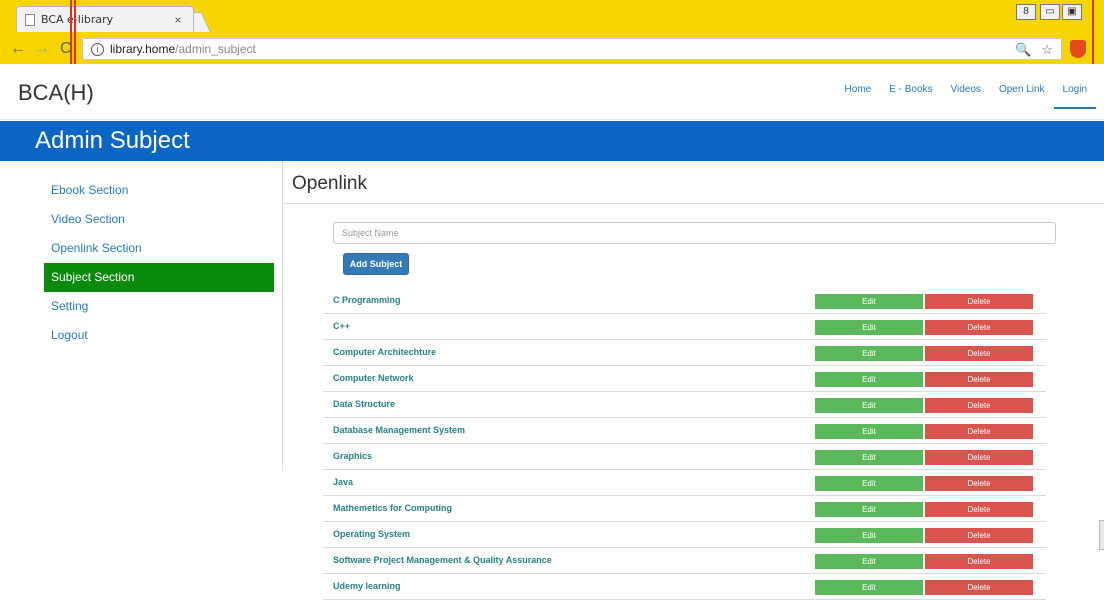  What do you see at coordinates (159, 306) in the screenshot?
I see `sidebar-item-setting: Setting` at bounding box center [159, 306].